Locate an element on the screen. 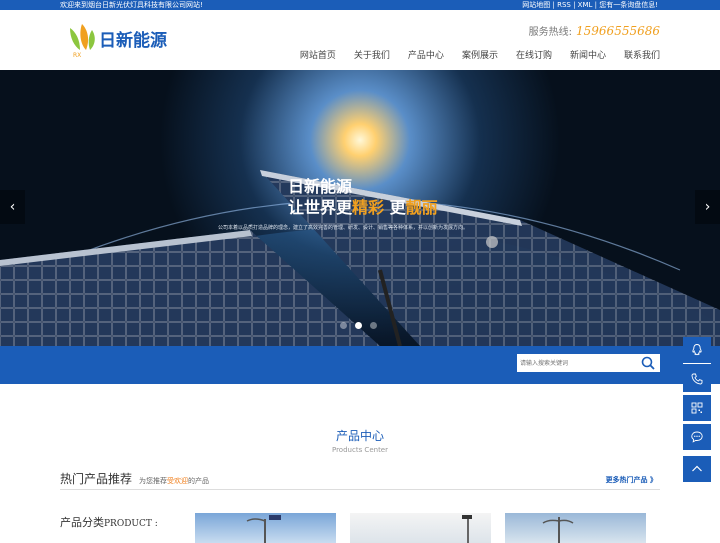 The image size is (720, 543). banner-sub-highlight-2: 靓丽 is located at coordinates (421, 207).